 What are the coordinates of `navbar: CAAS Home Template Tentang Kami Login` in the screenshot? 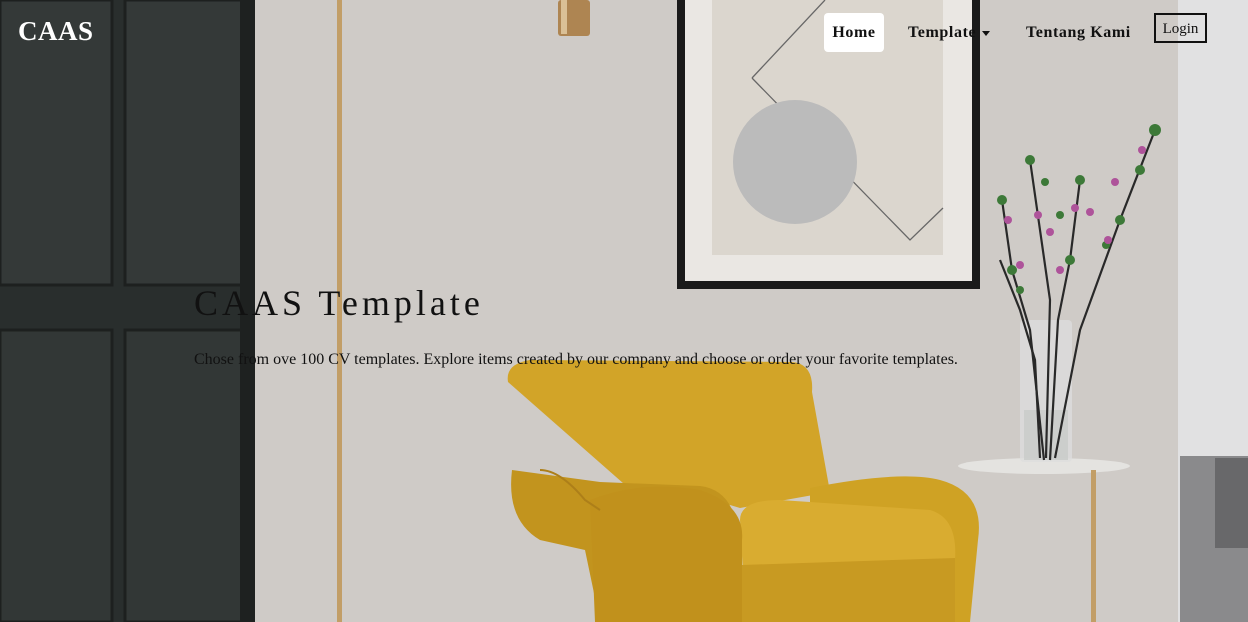 It's located at (624, 33).